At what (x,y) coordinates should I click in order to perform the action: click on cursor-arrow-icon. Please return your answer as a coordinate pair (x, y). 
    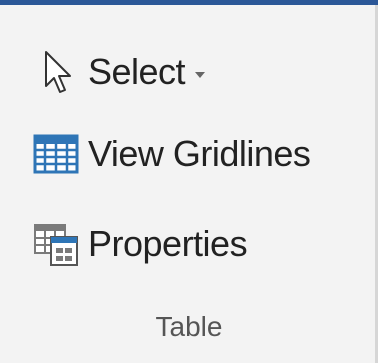
    Looking at the image, I should click on (56, 72).